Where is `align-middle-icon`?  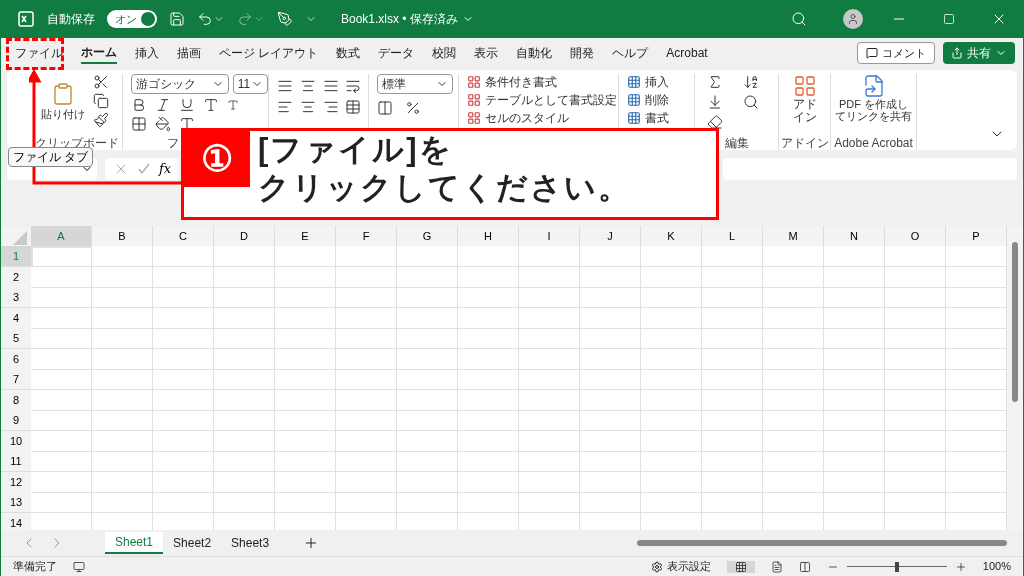 align-middle-icon is located at coordinates (307, 86).